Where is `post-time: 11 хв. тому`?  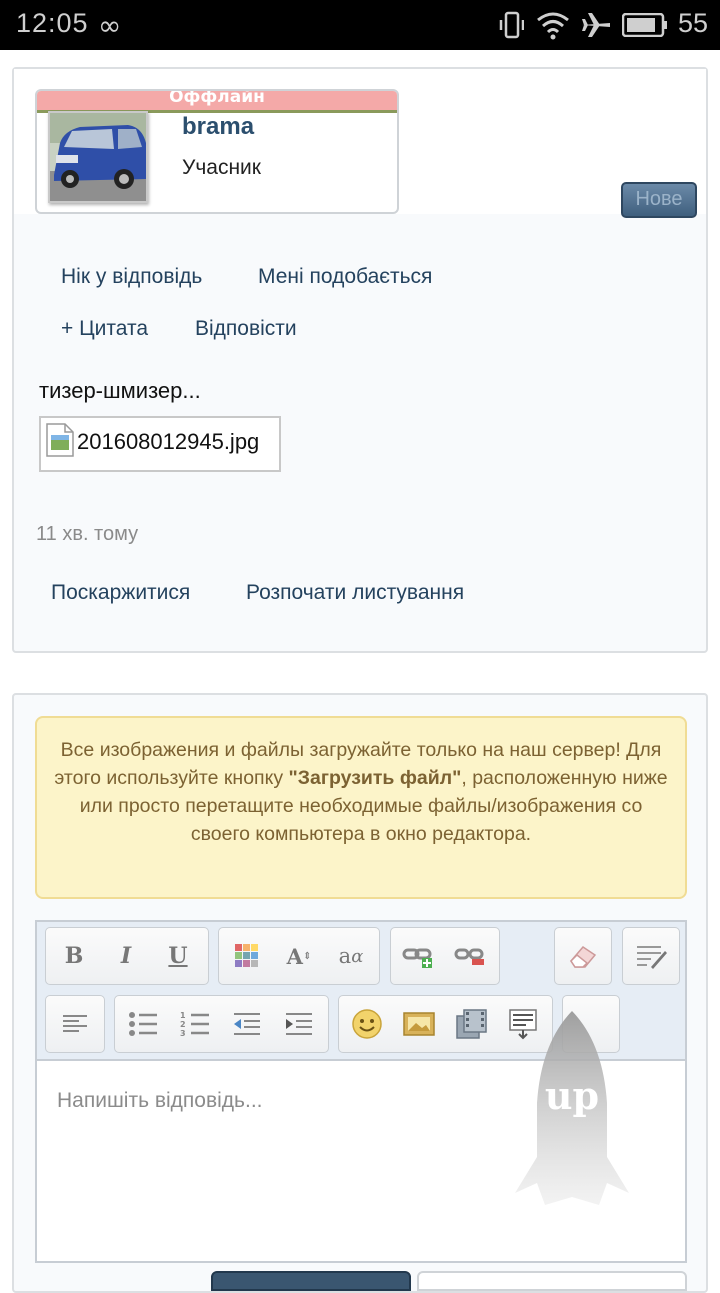 post-time: 11 хв. тому is located at coordinates (87, 534).